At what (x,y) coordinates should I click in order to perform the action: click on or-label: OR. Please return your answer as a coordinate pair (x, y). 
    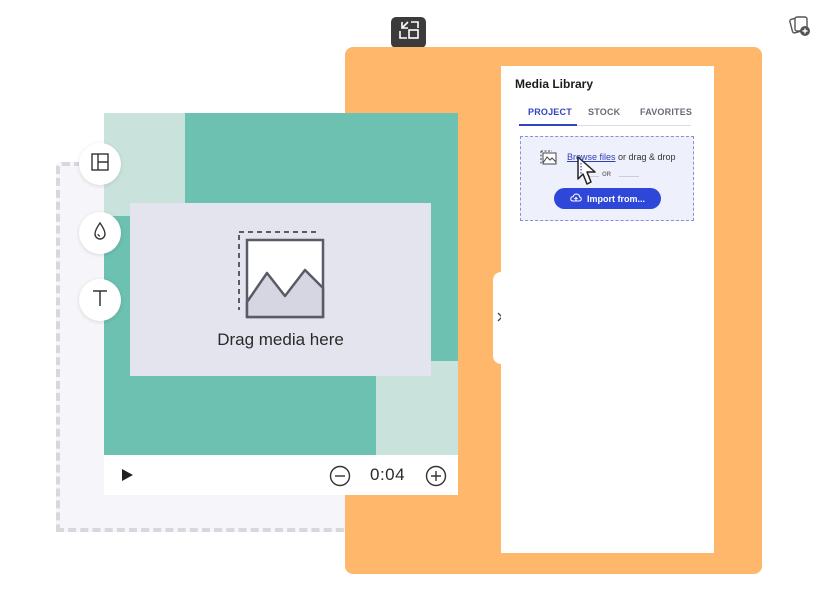
    Looking at the image, I should click on (606, 175).